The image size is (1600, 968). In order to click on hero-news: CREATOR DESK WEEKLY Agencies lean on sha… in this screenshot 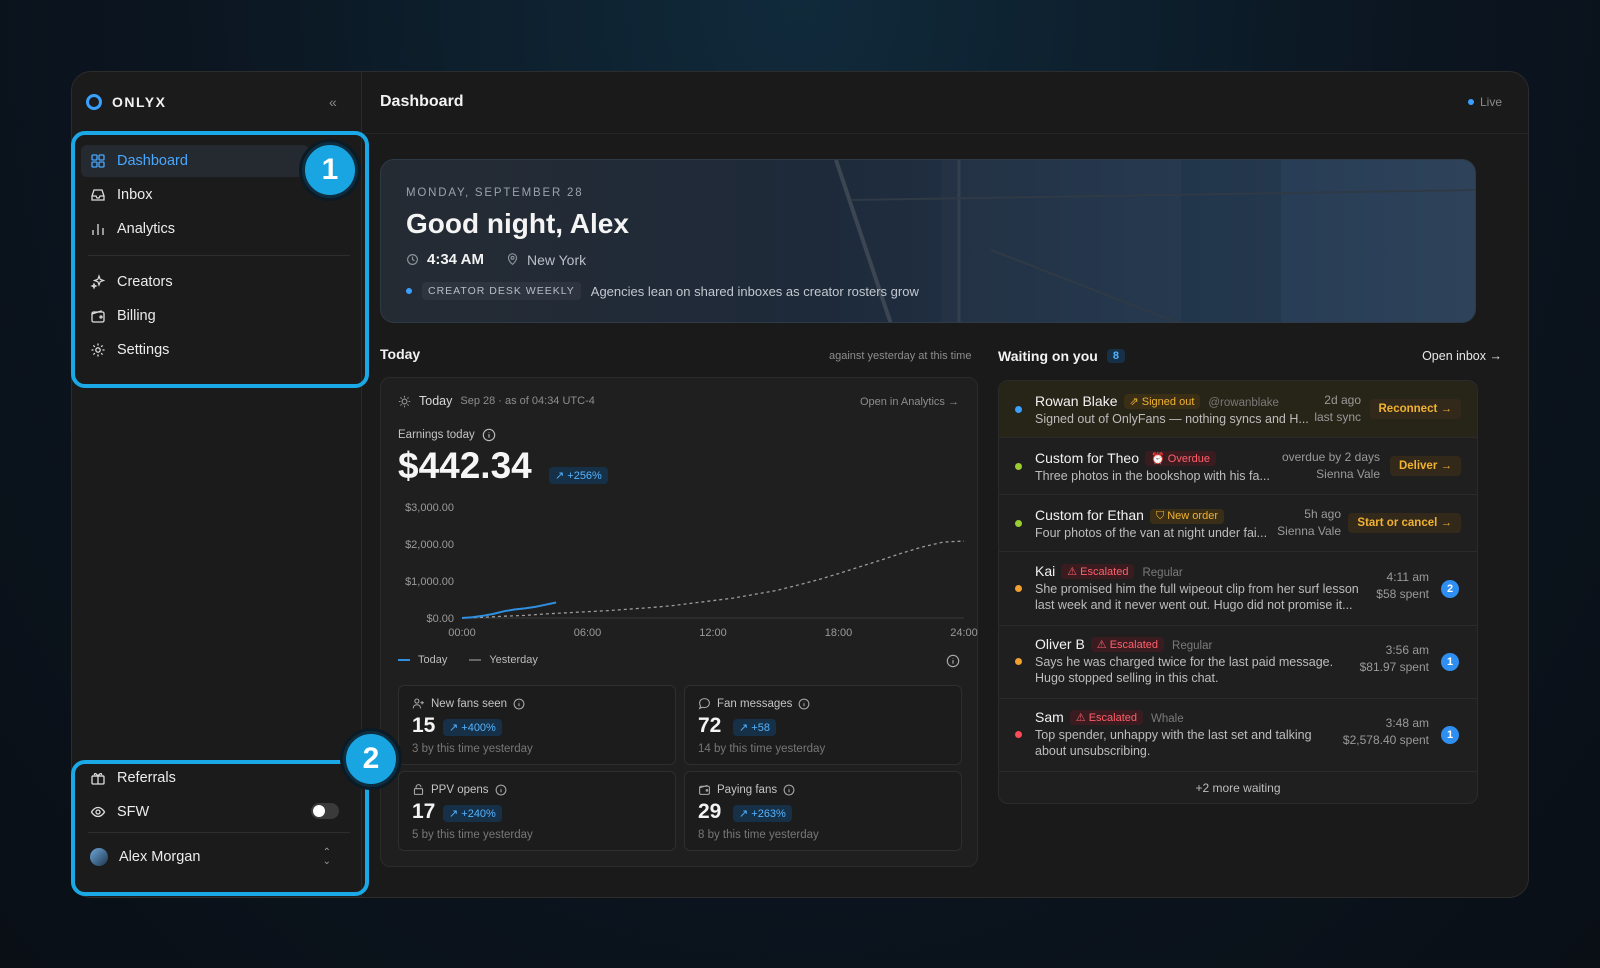, I will do `click(662, 291)`.